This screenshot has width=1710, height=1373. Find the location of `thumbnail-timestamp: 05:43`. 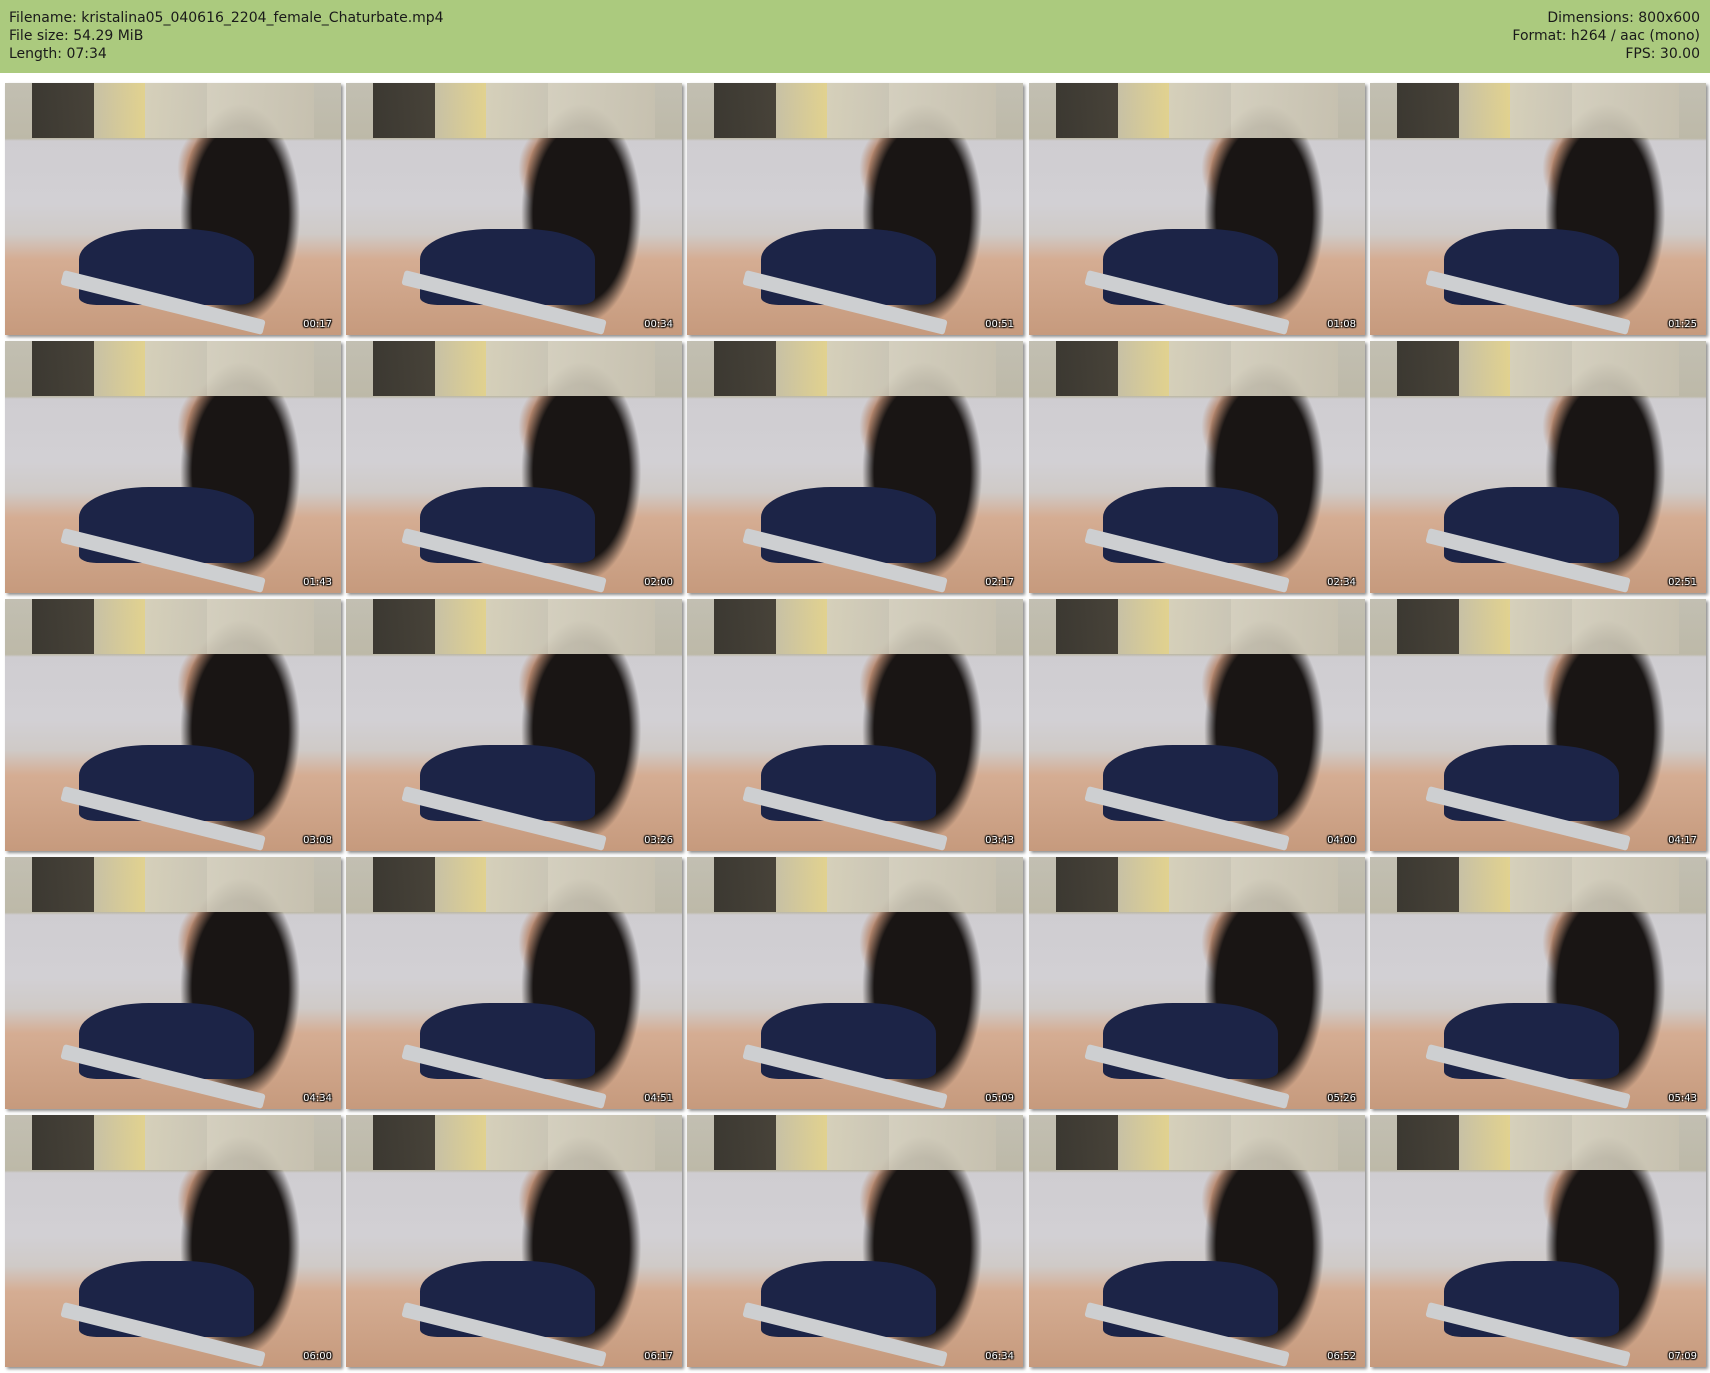

thumbnail-timestamp: 05:43 is located at coordinates (1682, 1098).